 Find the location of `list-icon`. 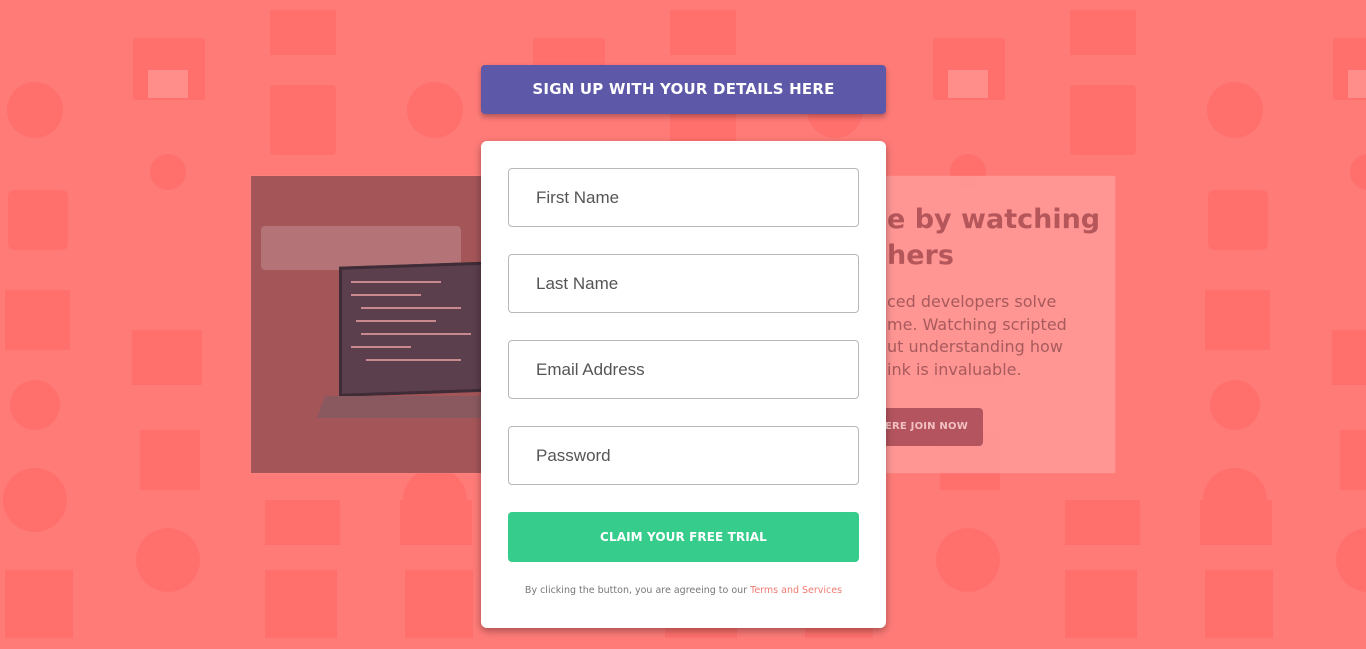

list-icon is located at coordinates (302, 522).